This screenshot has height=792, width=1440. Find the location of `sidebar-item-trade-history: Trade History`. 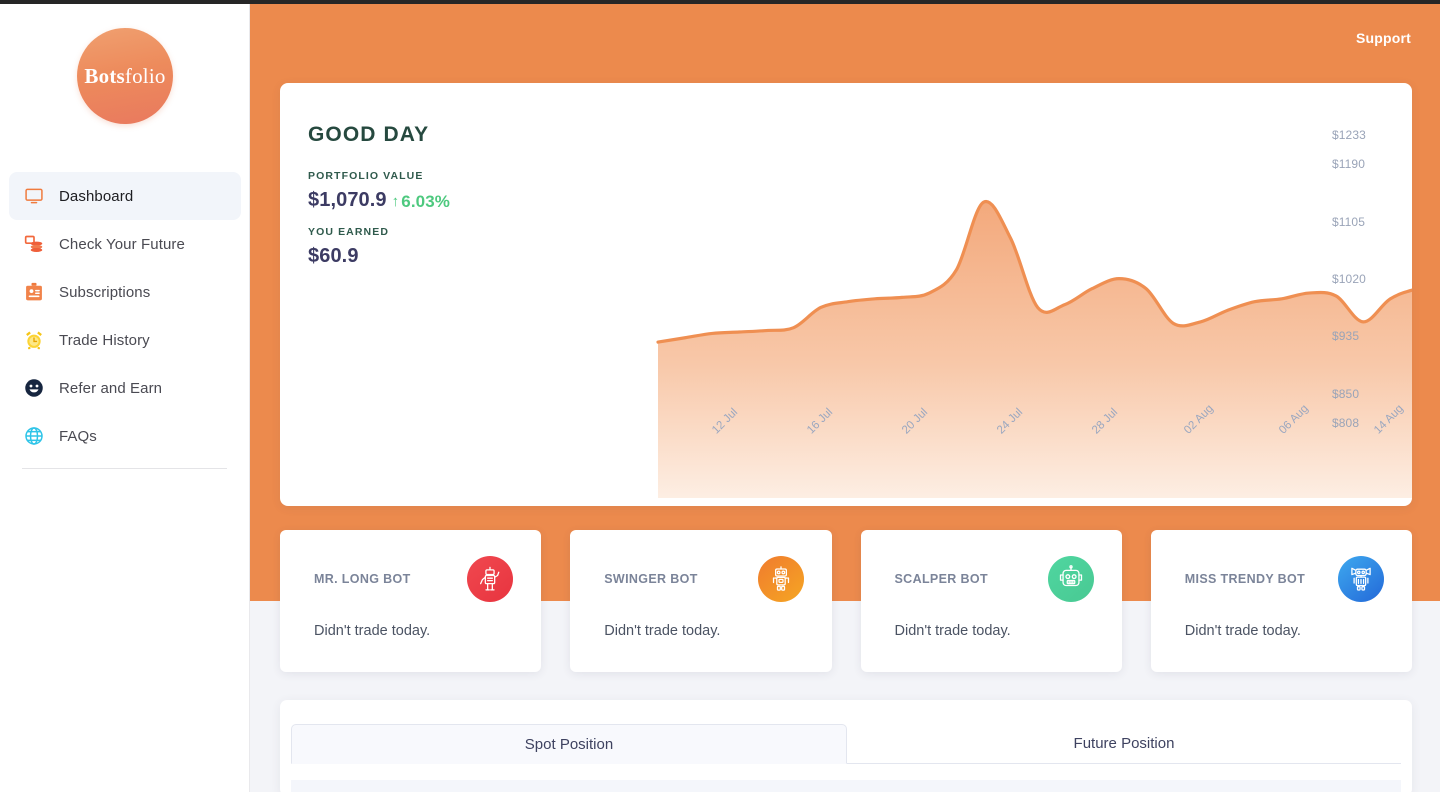

sidebar-item-trade-history: Trade History is located at coordinates (125, 340).